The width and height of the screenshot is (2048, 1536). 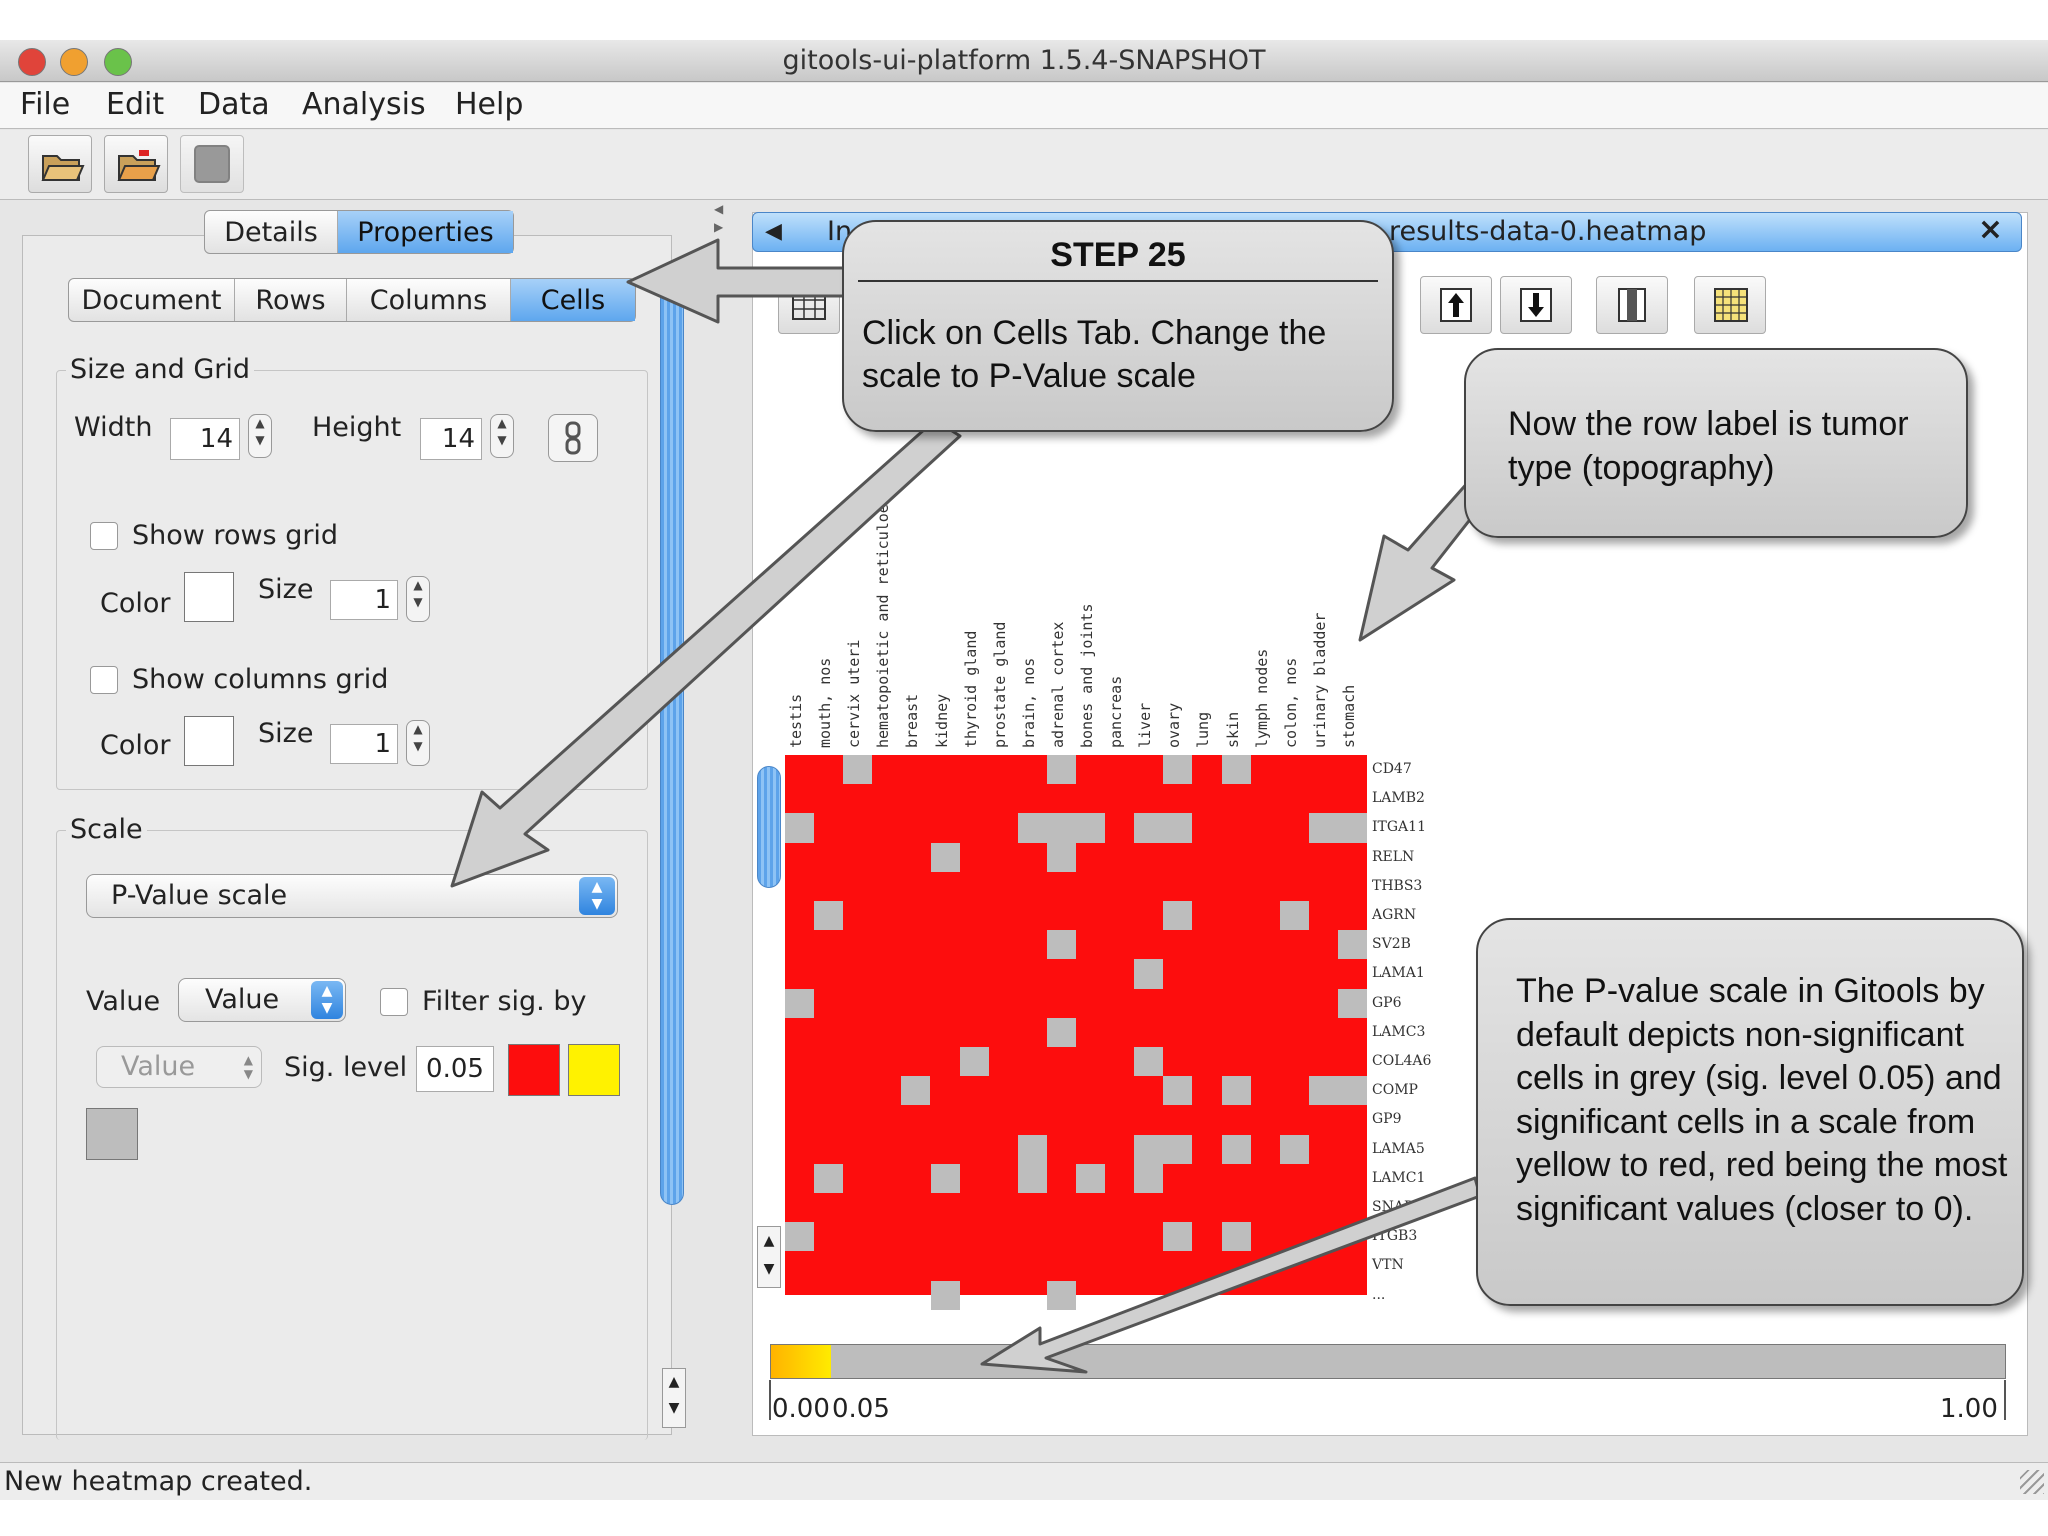 What do you see at coordinates (2032, 1482) in the screenshot?
I see `resize-grip-icon` at bounding box center [2032, 1482].